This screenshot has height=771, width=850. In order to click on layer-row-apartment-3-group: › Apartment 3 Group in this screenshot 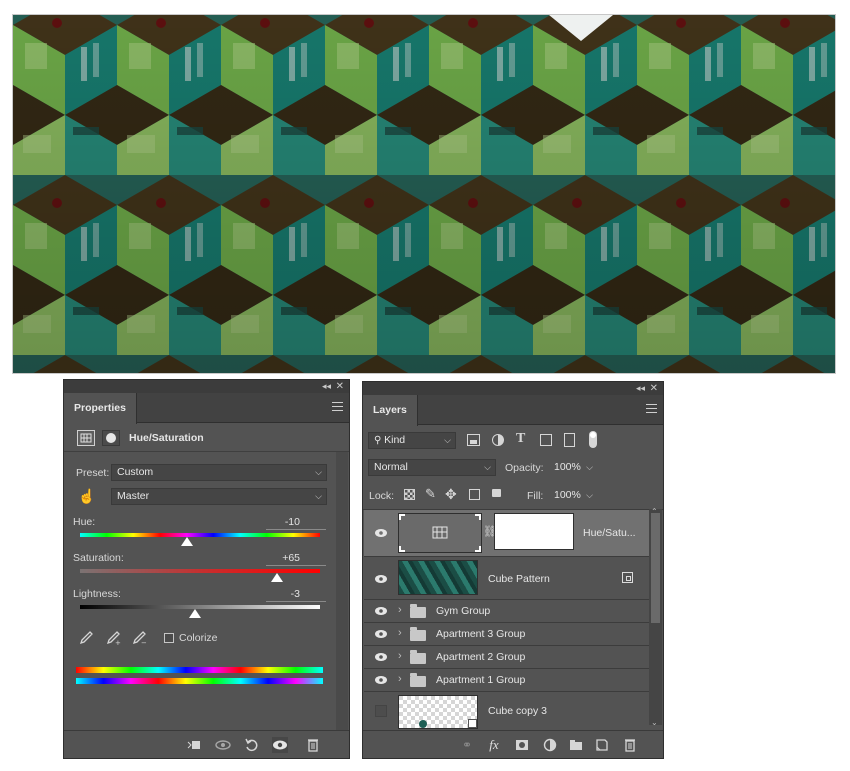, I will do `click(507, 634)`.